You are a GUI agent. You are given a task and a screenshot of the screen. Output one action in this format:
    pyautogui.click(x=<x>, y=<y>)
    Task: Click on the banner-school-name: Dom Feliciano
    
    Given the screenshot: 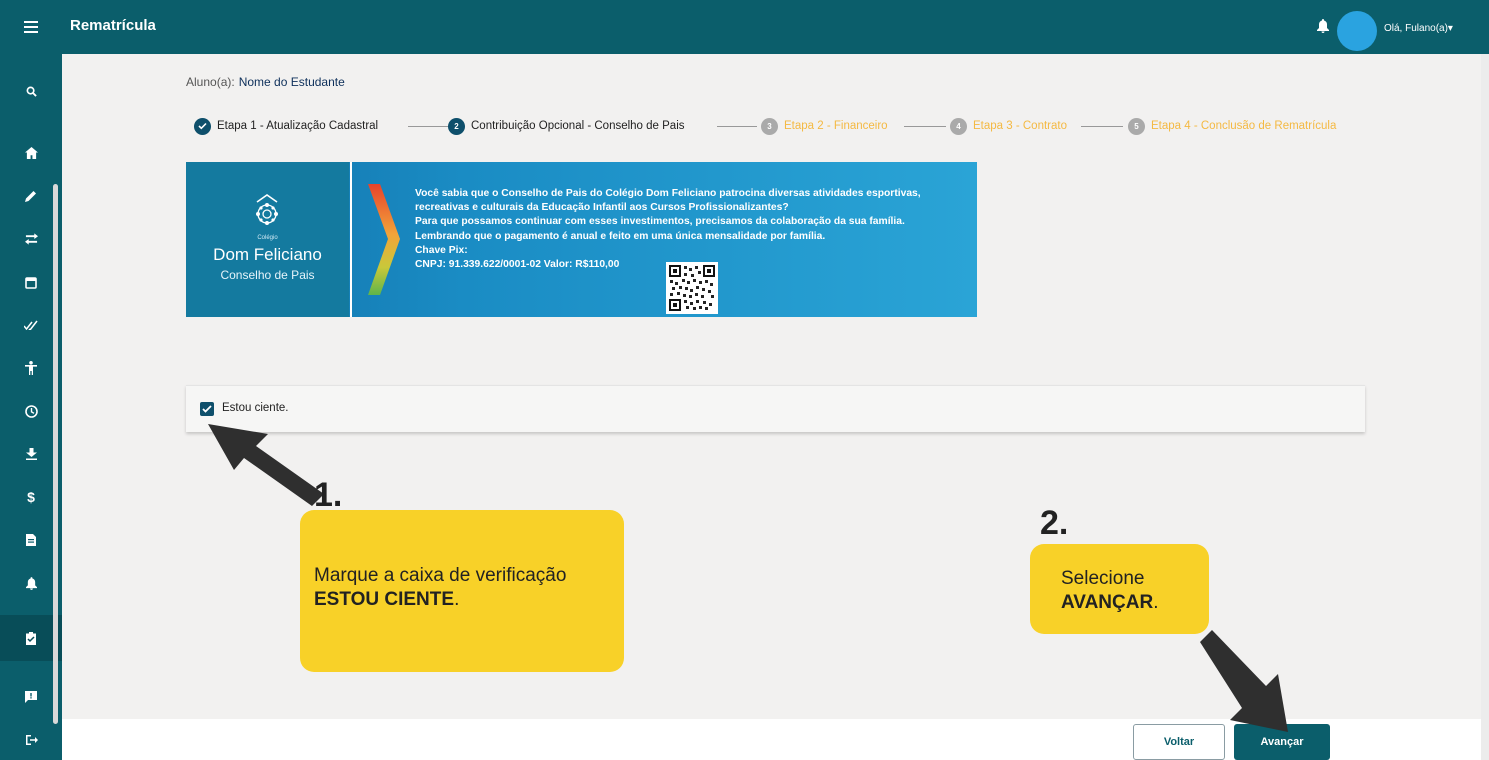 What is the action you would take?
    pyautogui.click(x=267, y=254)
    